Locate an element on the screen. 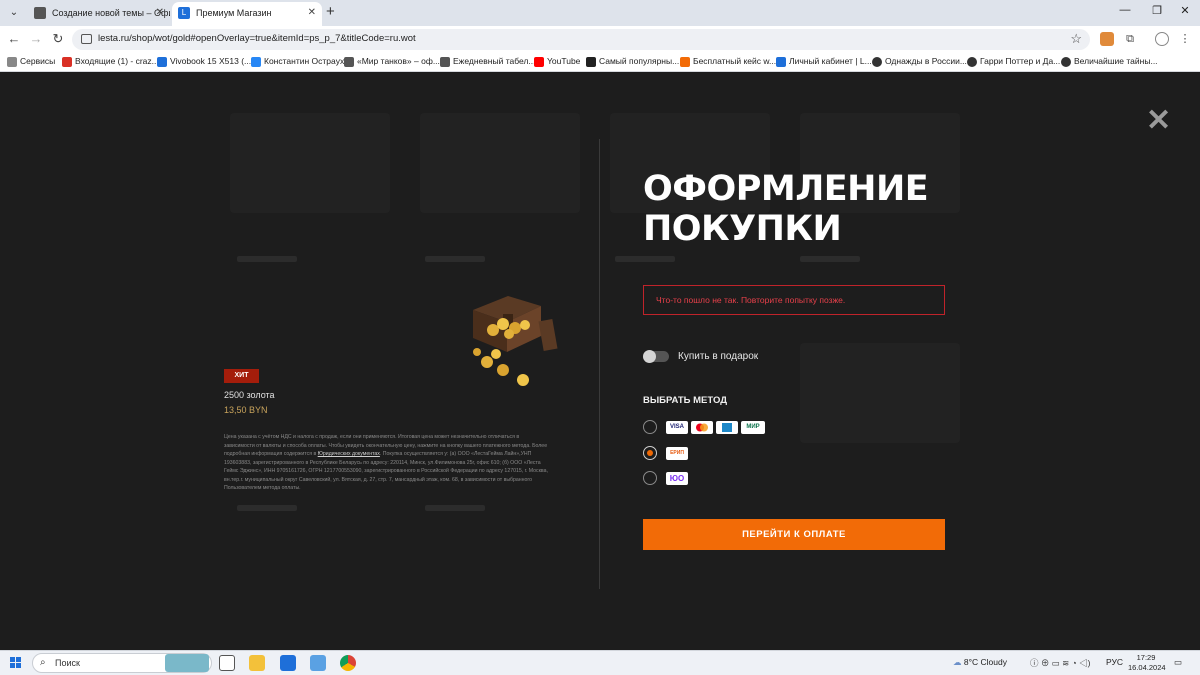 This screenshot has height=675, width=1200. restore-icon: ❐ is located at coordinates (1157, 10).